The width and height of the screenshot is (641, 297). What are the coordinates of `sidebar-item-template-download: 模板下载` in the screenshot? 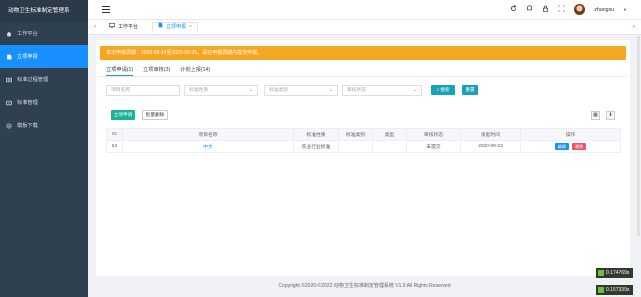 It's located at (44, 125).